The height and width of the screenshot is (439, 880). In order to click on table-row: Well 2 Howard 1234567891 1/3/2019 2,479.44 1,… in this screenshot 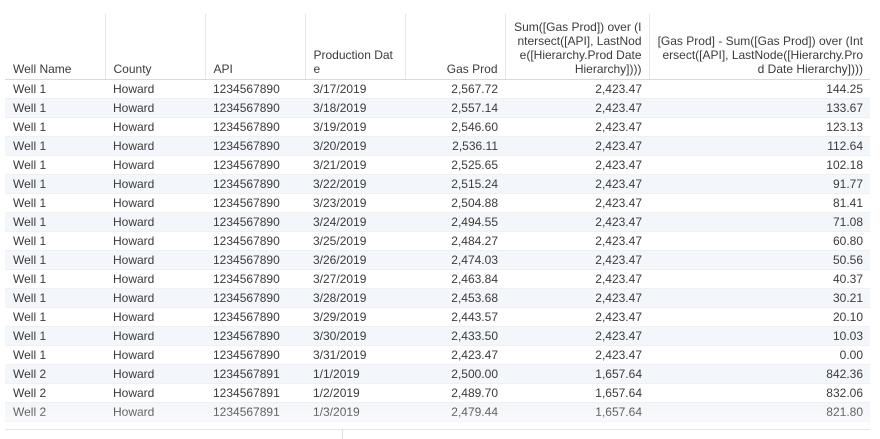, I will do `click(437, 412)`.